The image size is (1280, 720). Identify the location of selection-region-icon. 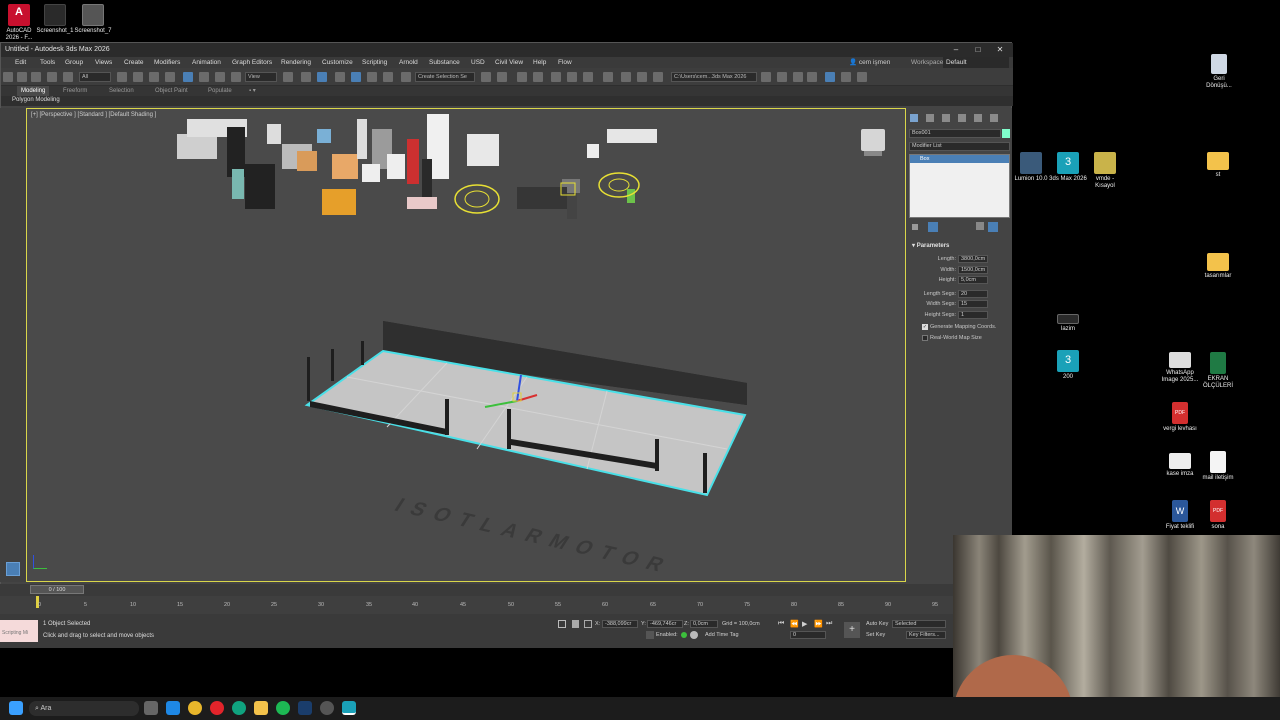
(154, 77).